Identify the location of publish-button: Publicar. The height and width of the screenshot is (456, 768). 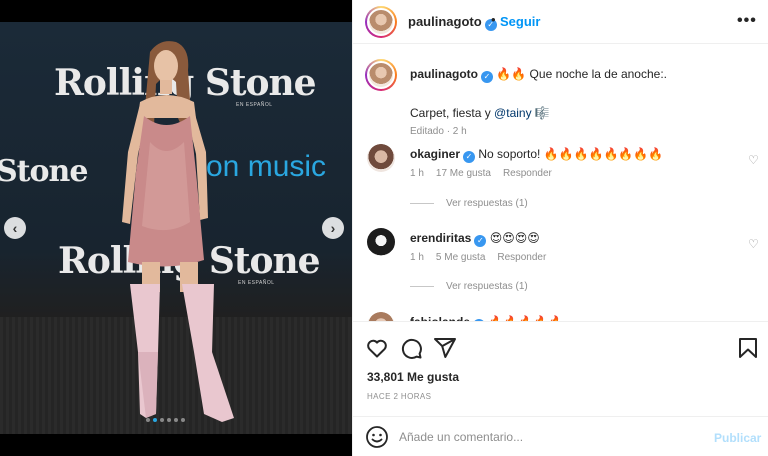
(737, 438).